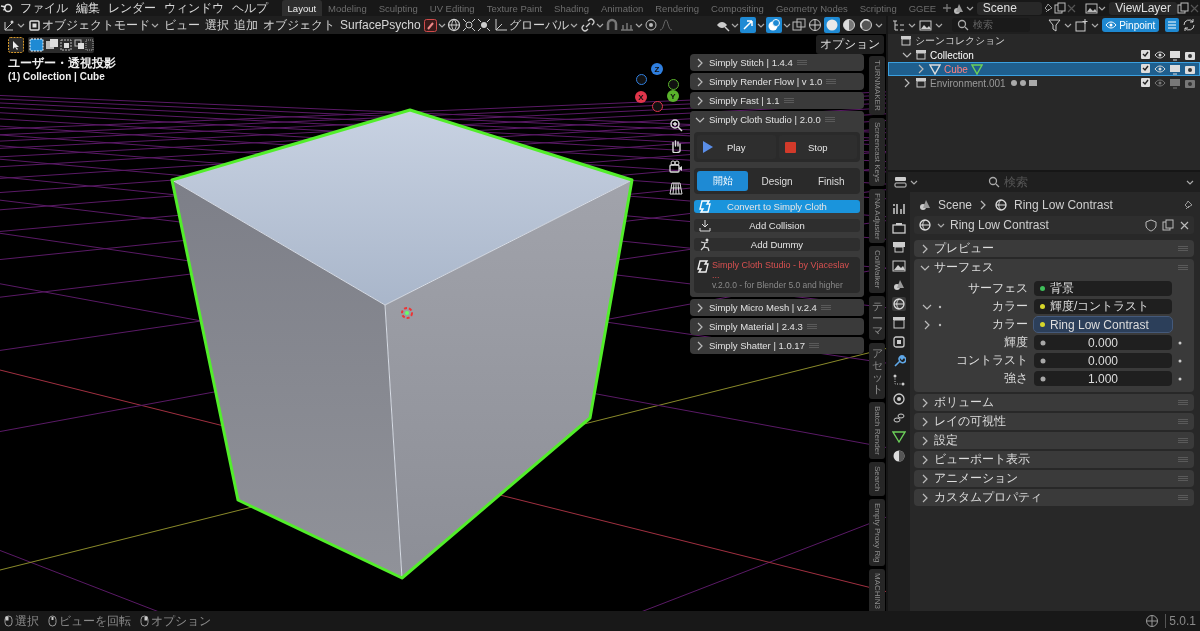 The image size is (1200, 631). Describe the element at coordinates (95, 621) in the screenshot. I see `status-hint: ビューを回転` at that location.